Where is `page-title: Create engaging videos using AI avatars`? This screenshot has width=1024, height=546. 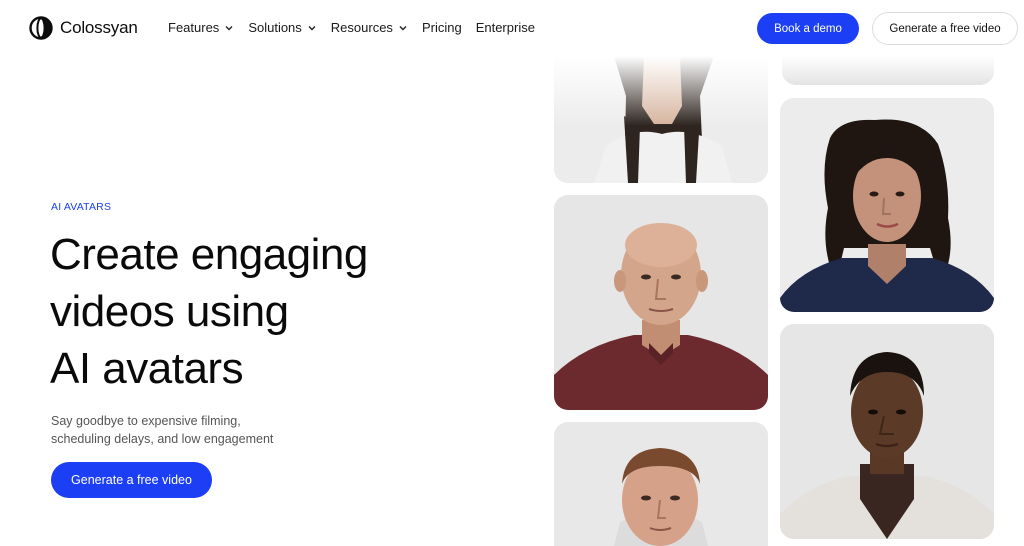
page-title: Create engaging videos using AI avatars is located at coordinates (260, 311).